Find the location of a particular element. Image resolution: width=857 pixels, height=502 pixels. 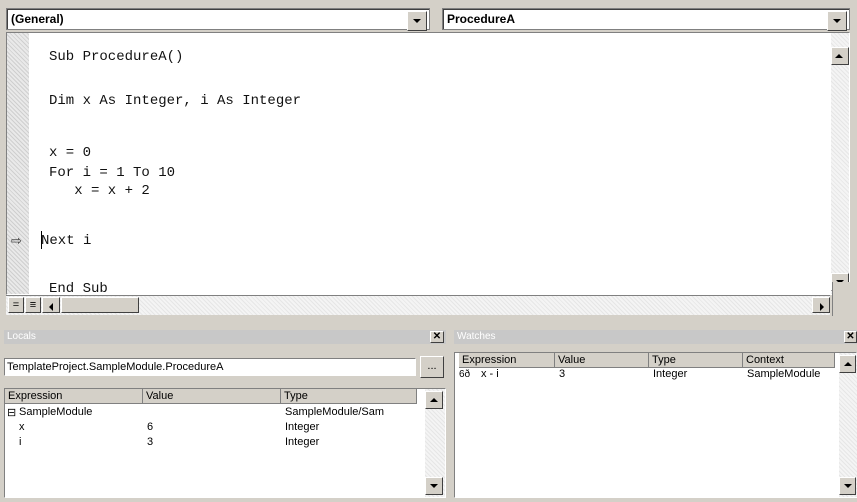

code-line: For i = 1 To 10 is located at coordinates (112, 173).